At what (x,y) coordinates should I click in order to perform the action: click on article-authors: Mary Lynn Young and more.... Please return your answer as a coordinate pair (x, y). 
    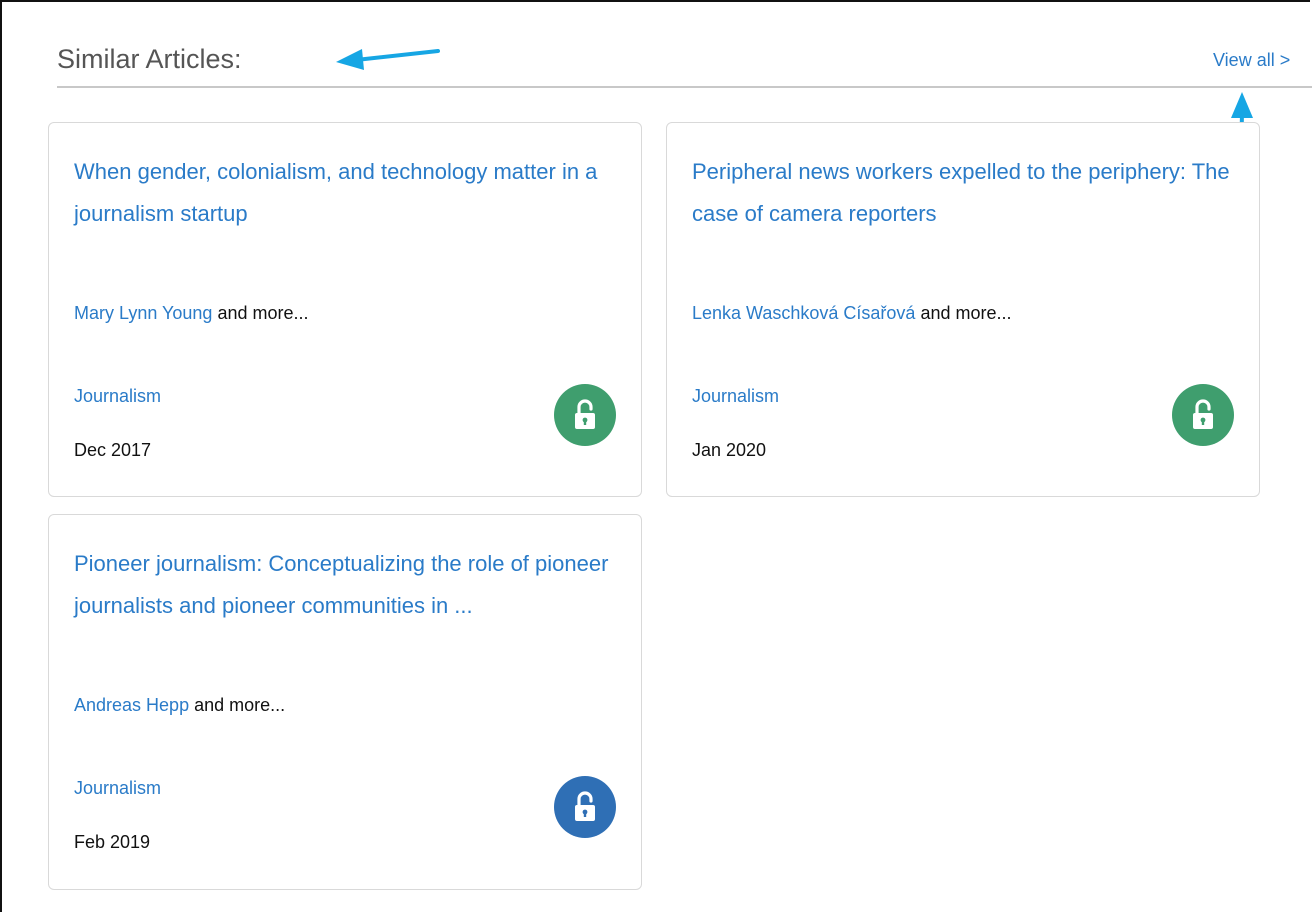
    Looking at the image, I should click on (191, 313).